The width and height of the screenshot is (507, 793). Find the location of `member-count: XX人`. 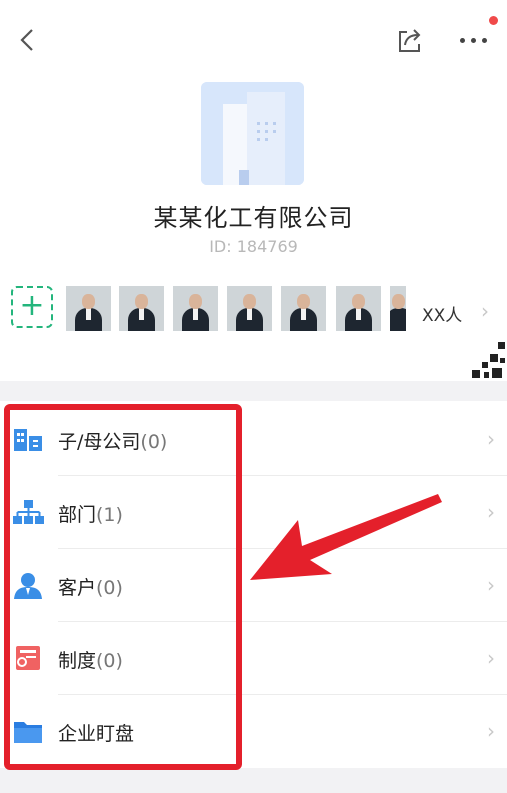

member-count: XX人 is located at coordinates (442, 316).